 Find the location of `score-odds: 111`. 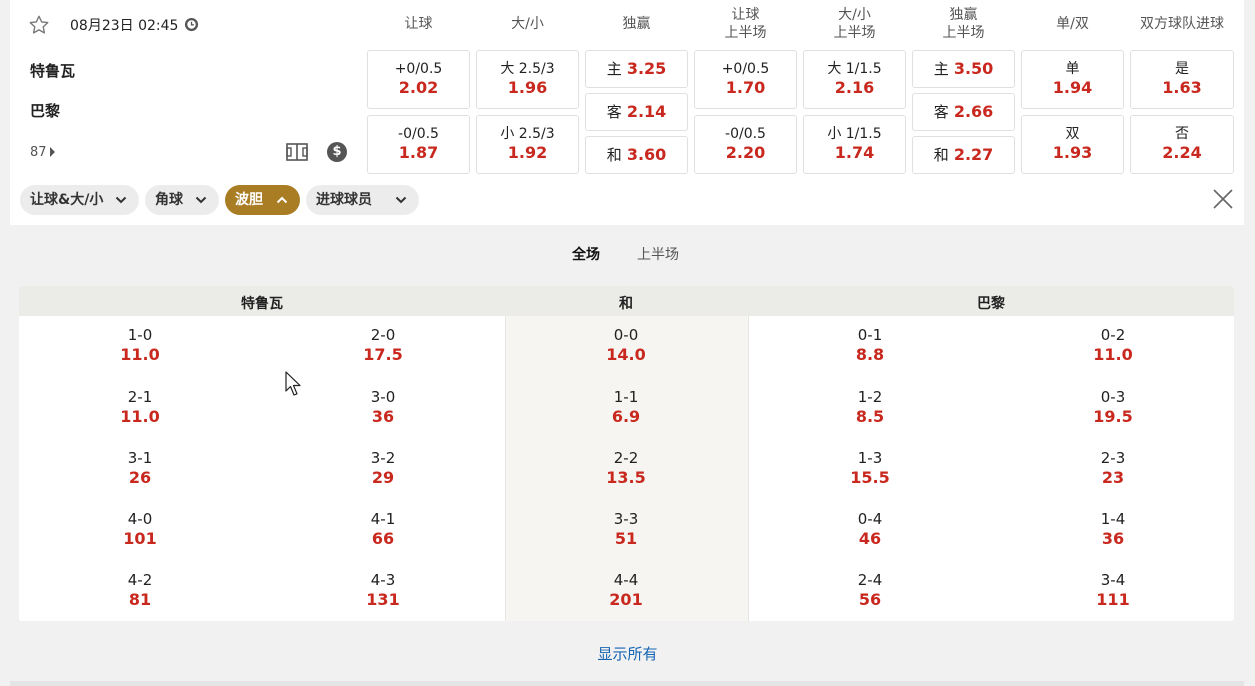

score-odds: 111 is located at coordinates (1113, 599).